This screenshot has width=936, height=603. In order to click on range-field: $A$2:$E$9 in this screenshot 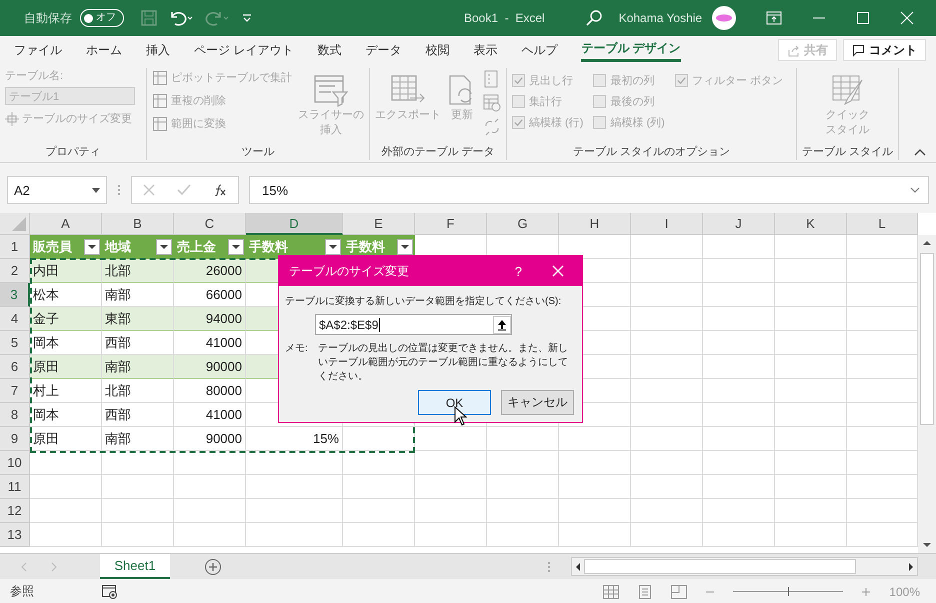, I will do `click(413, 324)`.